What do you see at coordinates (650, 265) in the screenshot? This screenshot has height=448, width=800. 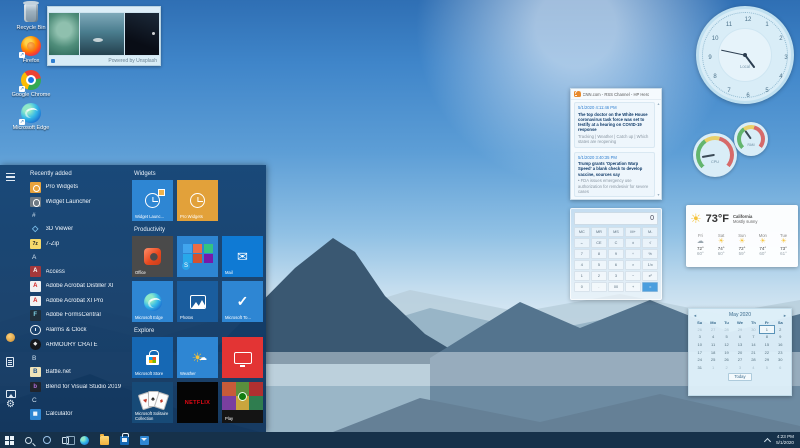 I see `calc-button-1/x: 1/x` at bounding box center [650, 265].